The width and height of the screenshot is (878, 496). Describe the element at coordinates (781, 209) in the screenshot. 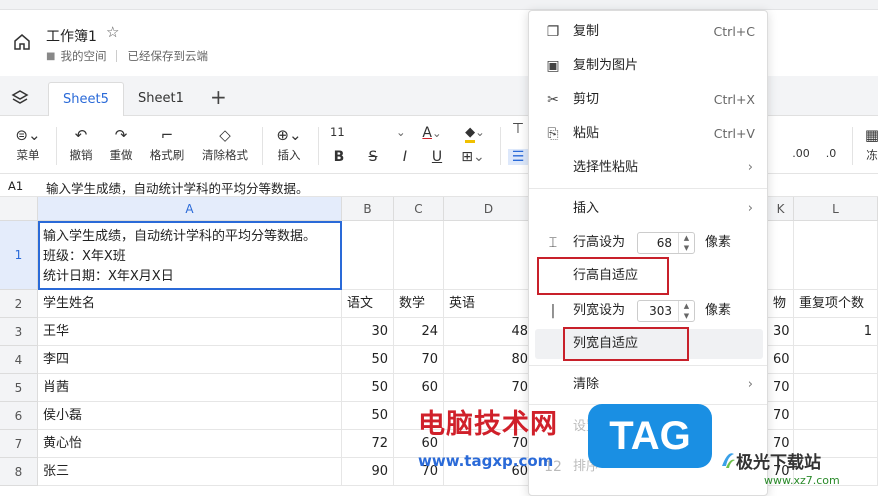

I see `column-header-k: K` at that location.